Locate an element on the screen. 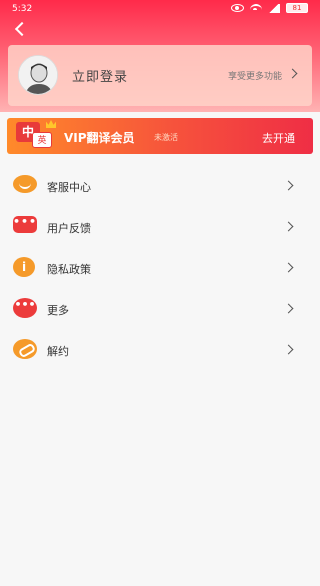 This screenshot has height=586, width=320. login-card: 立即登录 享受更多功能 is located at coordinates (160, 75).